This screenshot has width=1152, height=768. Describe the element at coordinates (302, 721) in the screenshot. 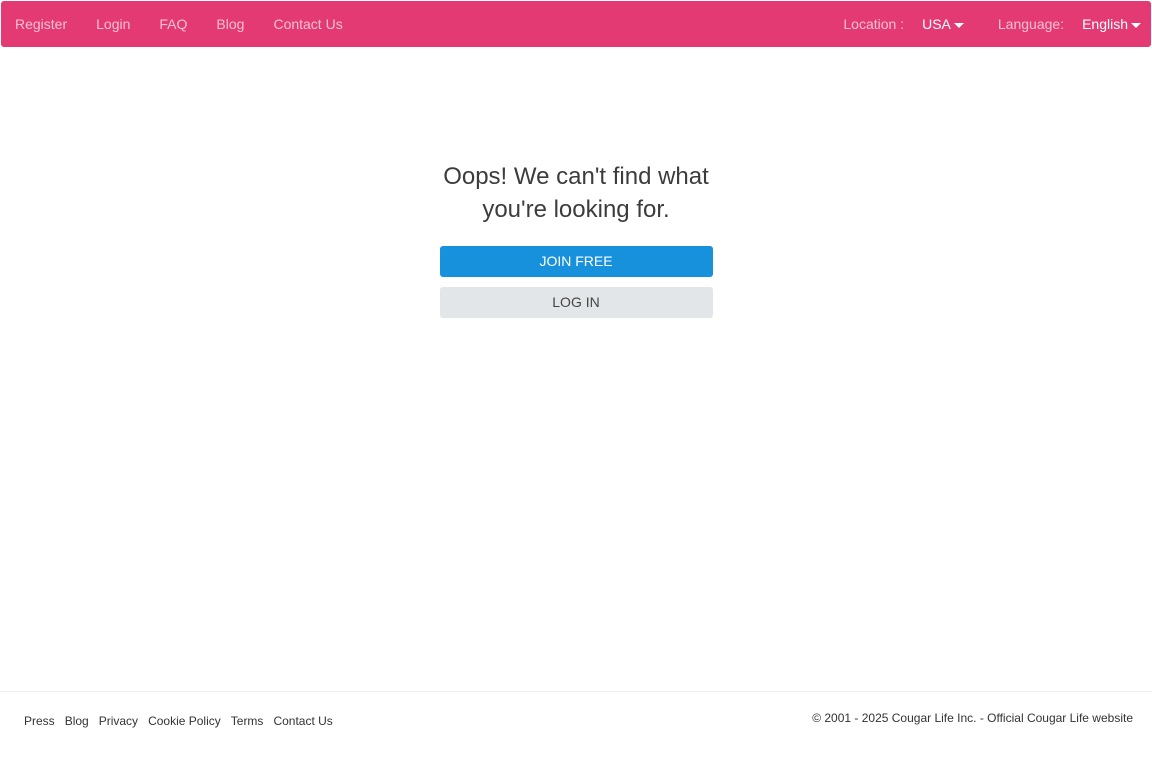

I see `footer-link-contact: Contact Us` at that location.